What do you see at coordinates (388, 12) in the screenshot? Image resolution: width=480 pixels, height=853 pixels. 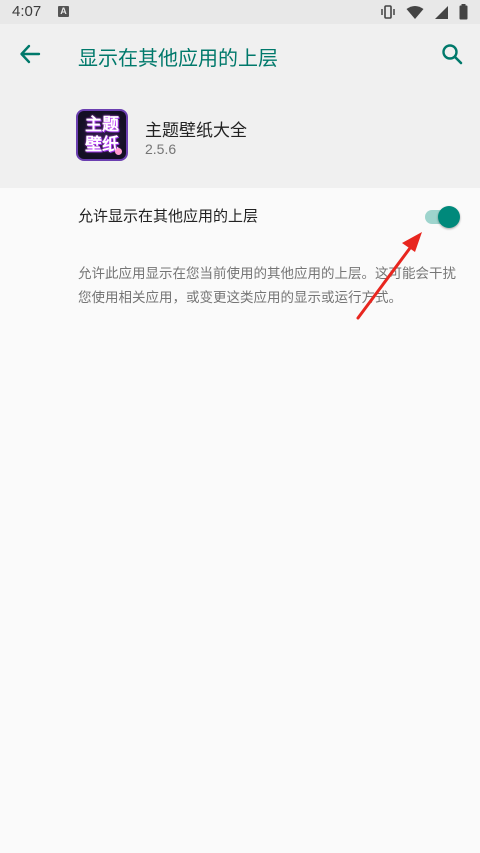 I see `vibrate-icon` at bounding box center [388, 12].